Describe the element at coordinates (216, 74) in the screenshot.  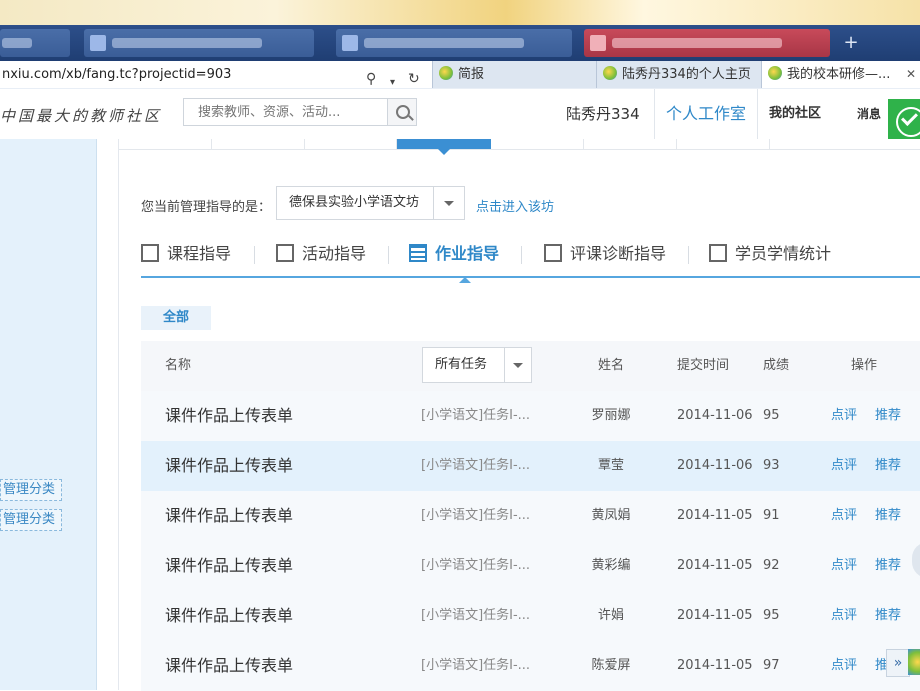
I see `address-bar: nxiu.com/xb/fang.tc?projectid=903 ⚲ ▾ ↻` at that location.